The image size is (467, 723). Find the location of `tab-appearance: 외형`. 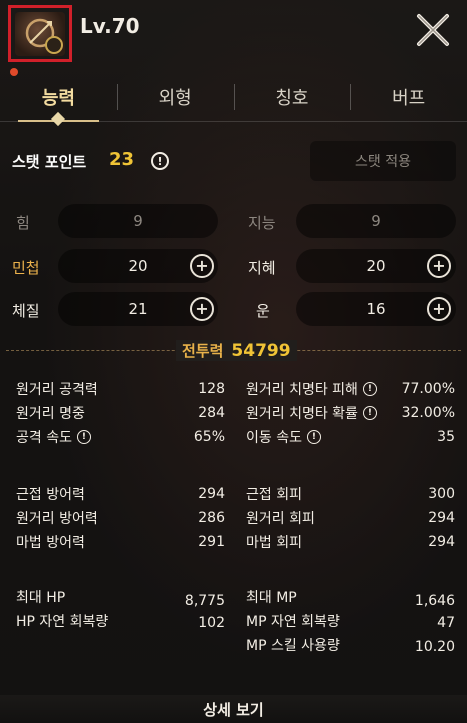

tab-appearance: 외형 is located at coordinates (175, 96).